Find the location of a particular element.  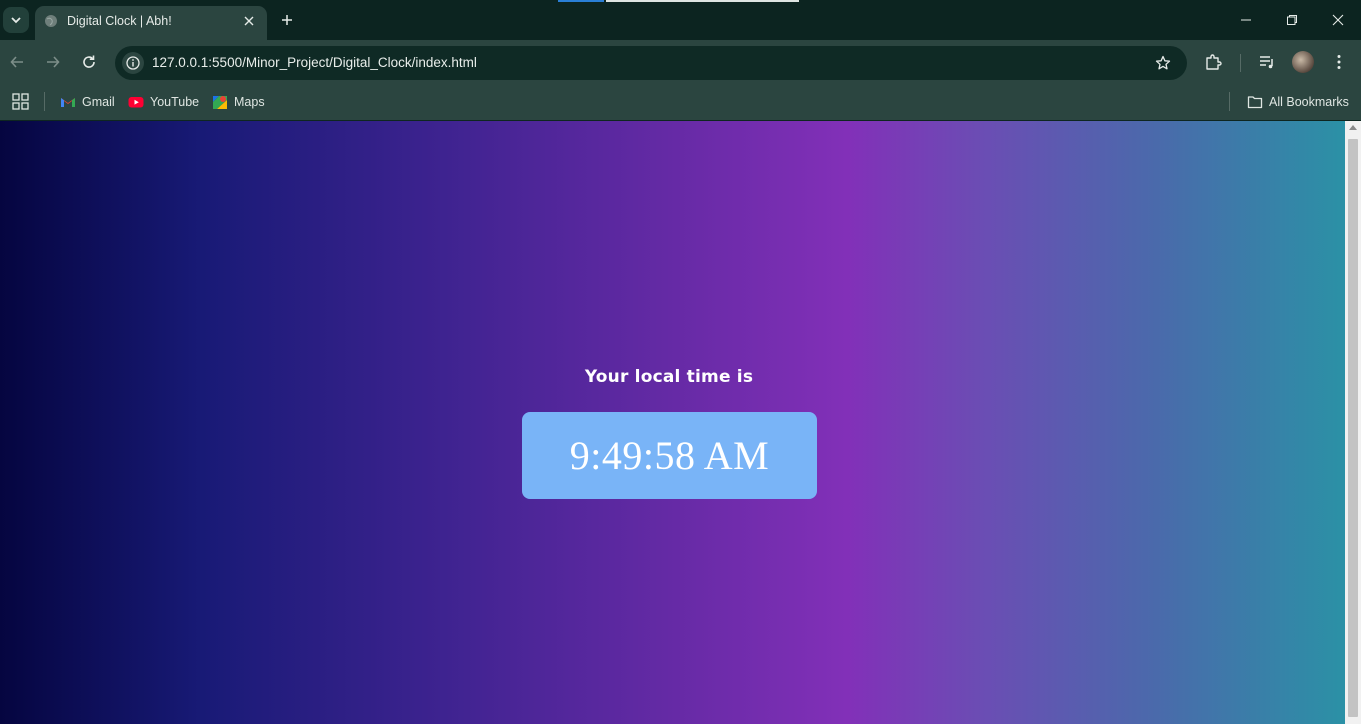

star-icon is located at coordinates (1163, 62).